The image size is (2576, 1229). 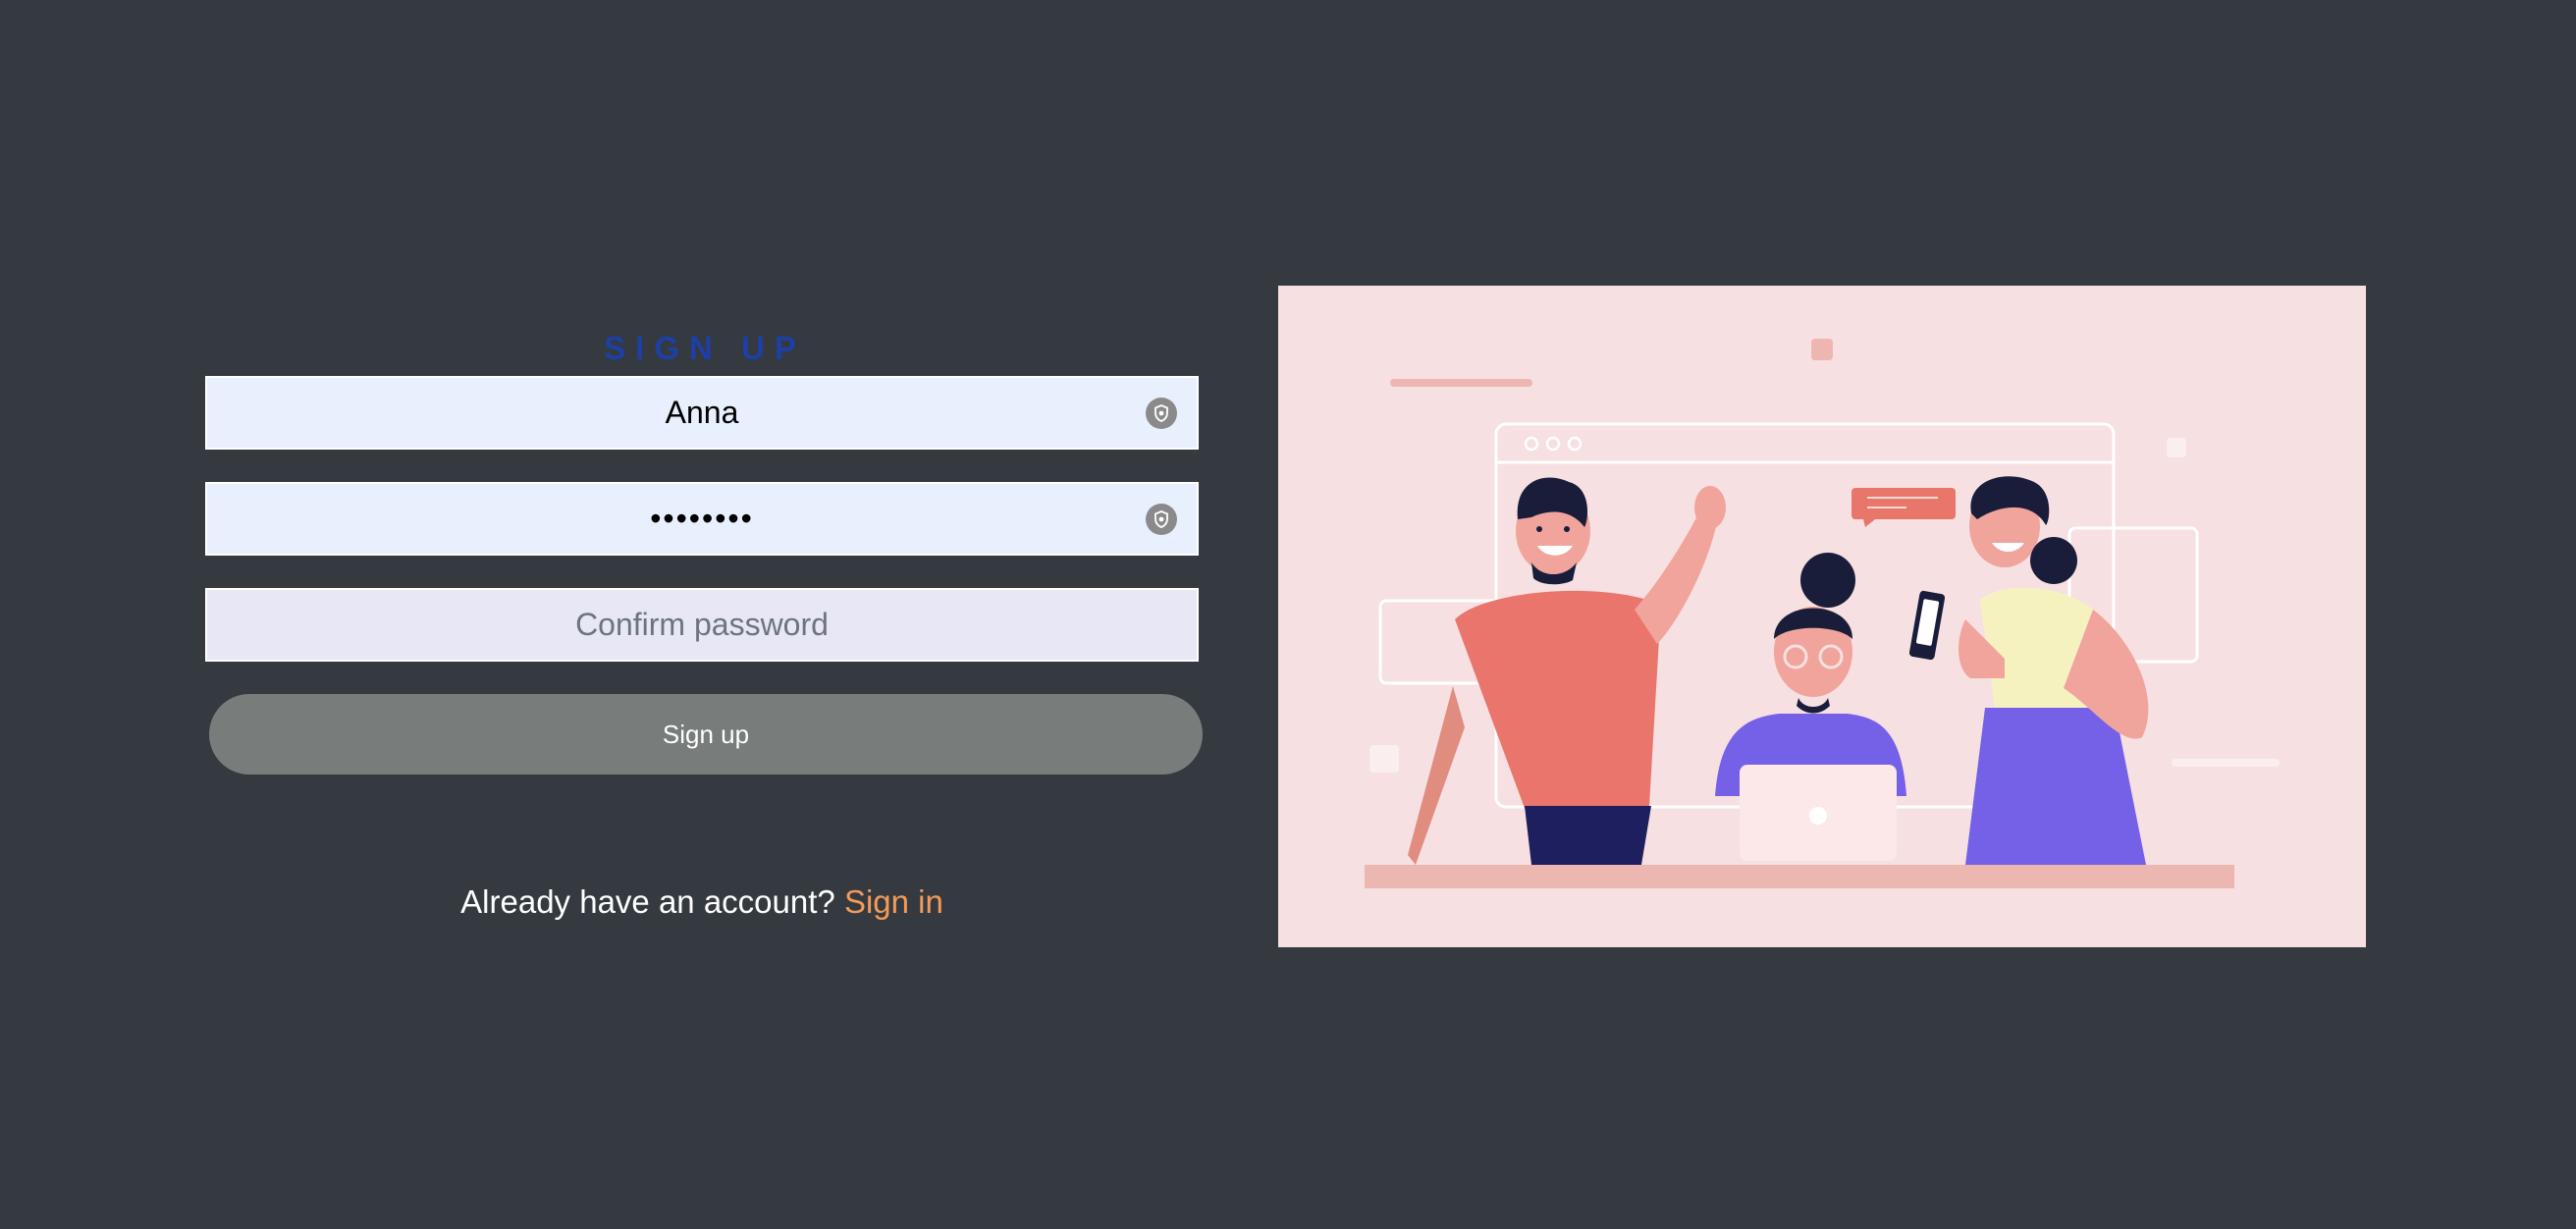 What do you see at coordinates (706, 734) in the screenshot?
I see `sign-up-button: Sign up` at bounding box center [706, 734].